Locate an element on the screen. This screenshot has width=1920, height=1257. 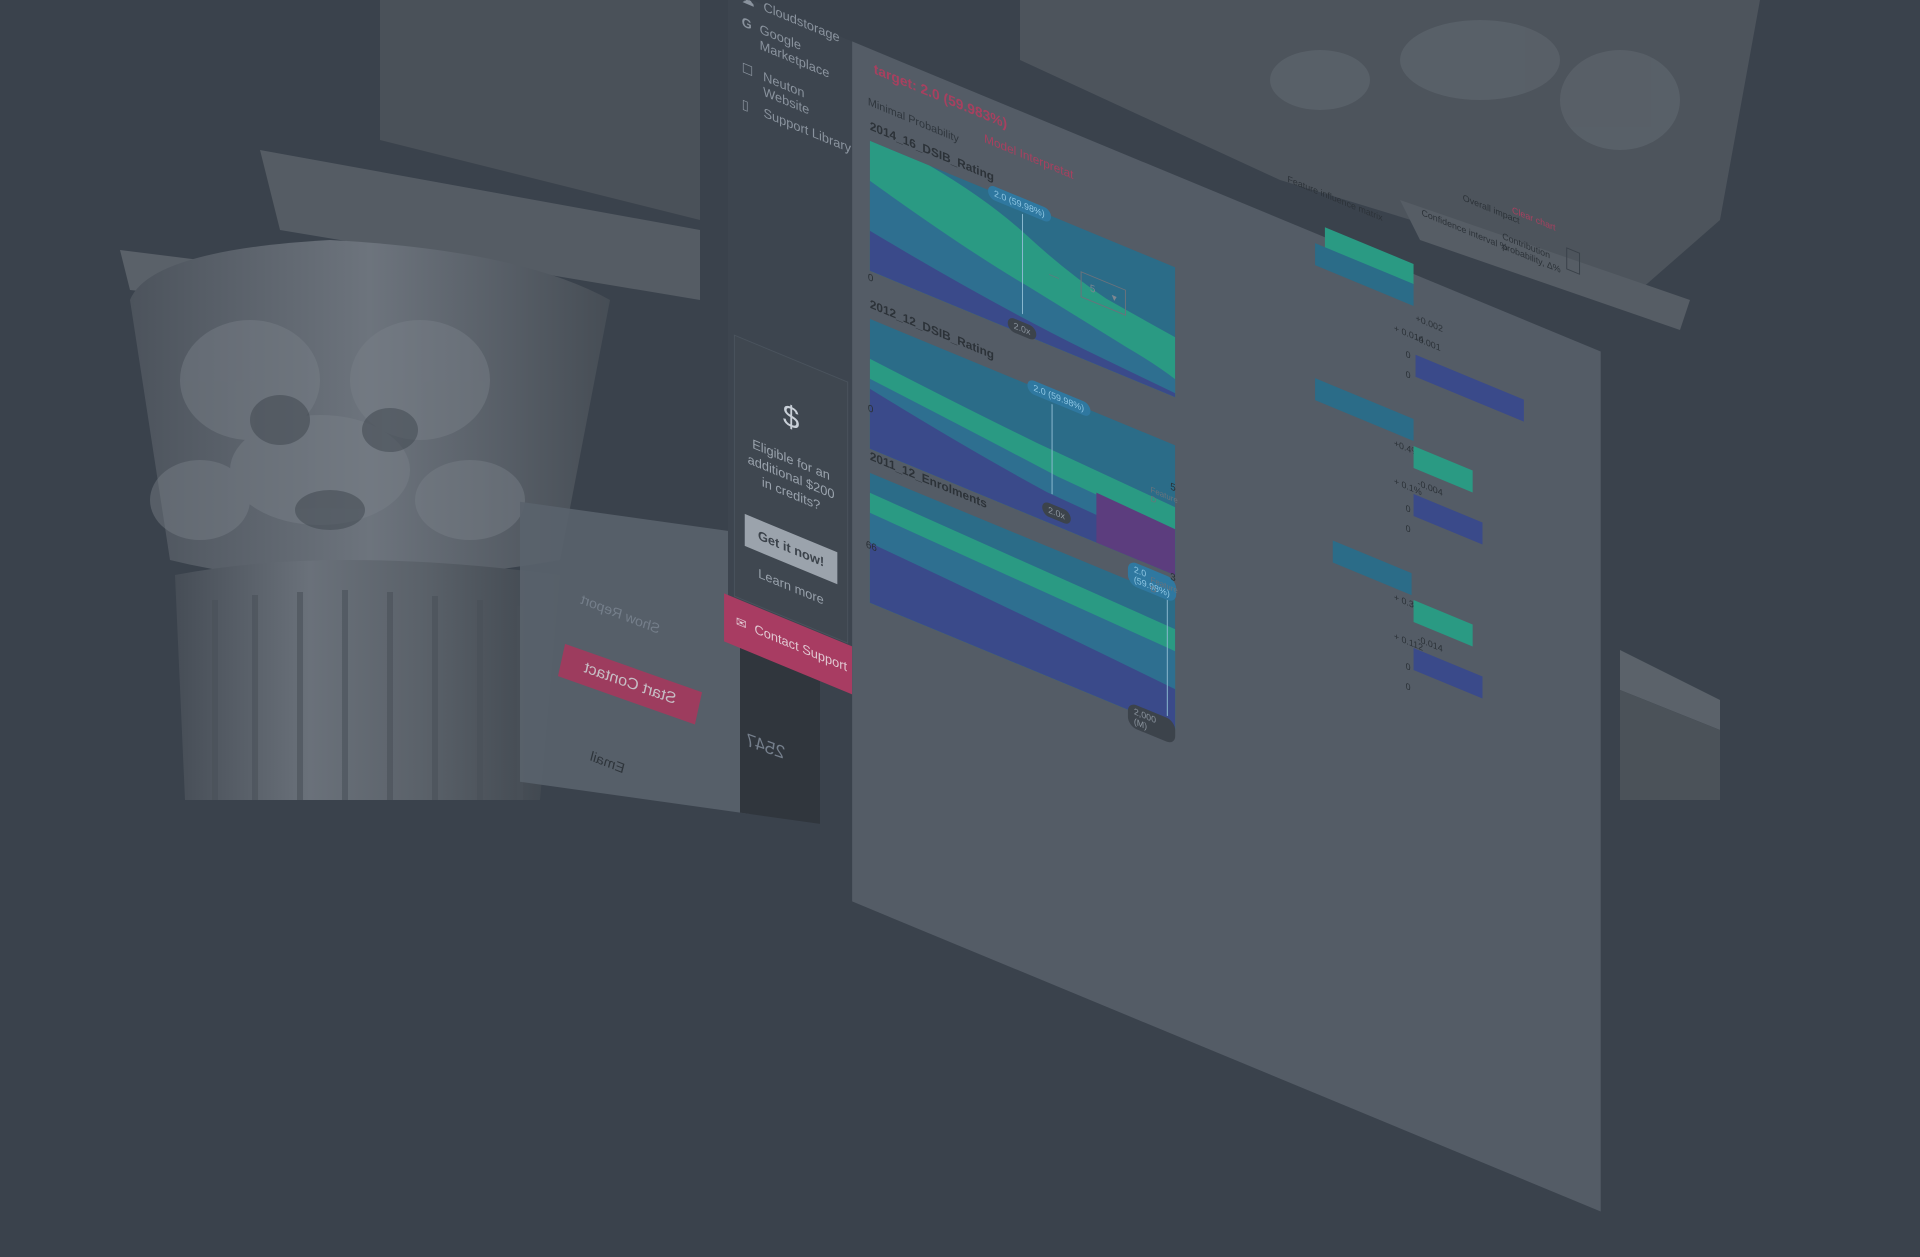
cloud-icon: ☁ is located at coordinates (749, 5).